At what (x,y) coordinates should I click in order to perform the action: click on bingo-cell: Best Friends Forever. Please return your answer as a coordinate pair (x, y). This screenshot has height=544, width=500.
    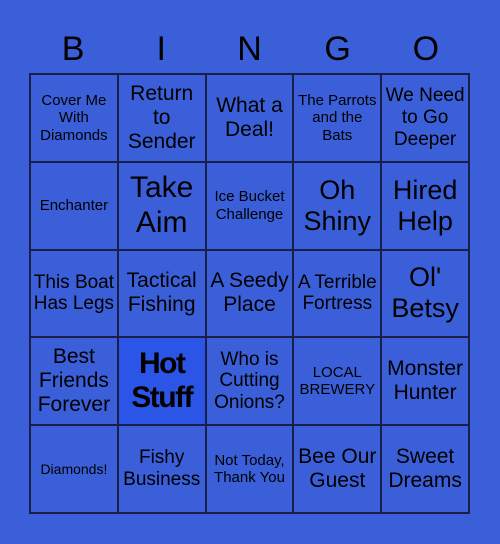
    Looking at the image, I should click on (74, 381).